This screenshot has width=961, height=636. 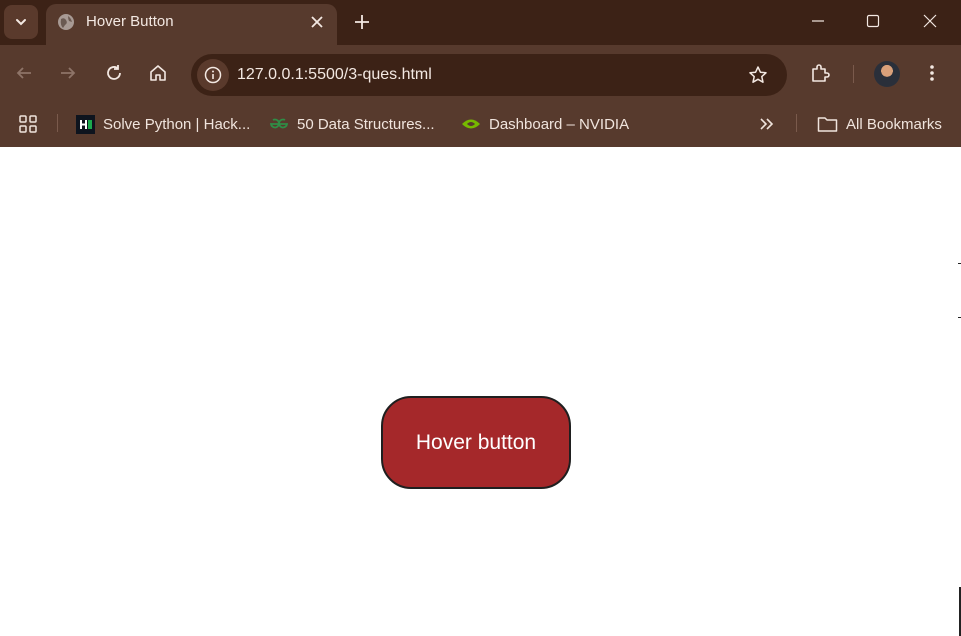 I want to click on plus-icon, so click(x=362, y=22).